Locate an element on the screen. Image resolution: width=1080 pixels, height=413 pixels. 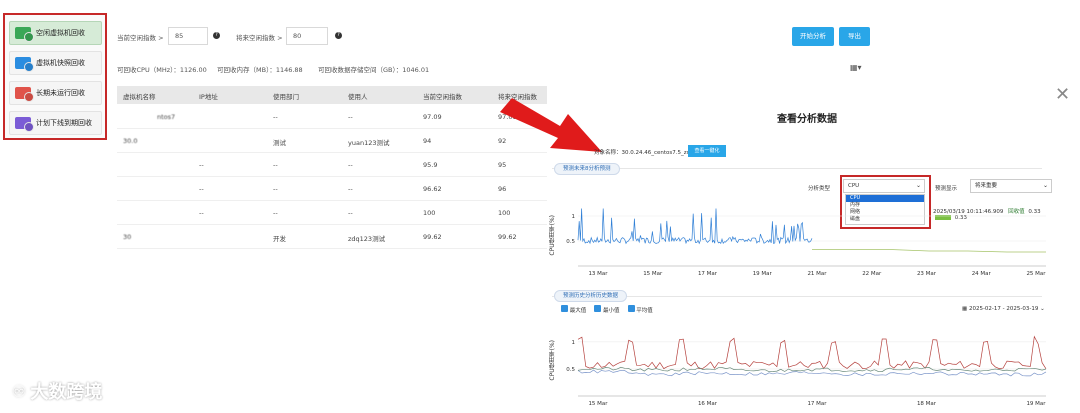
cell: 99.62 is located at coordinates (432, 237).